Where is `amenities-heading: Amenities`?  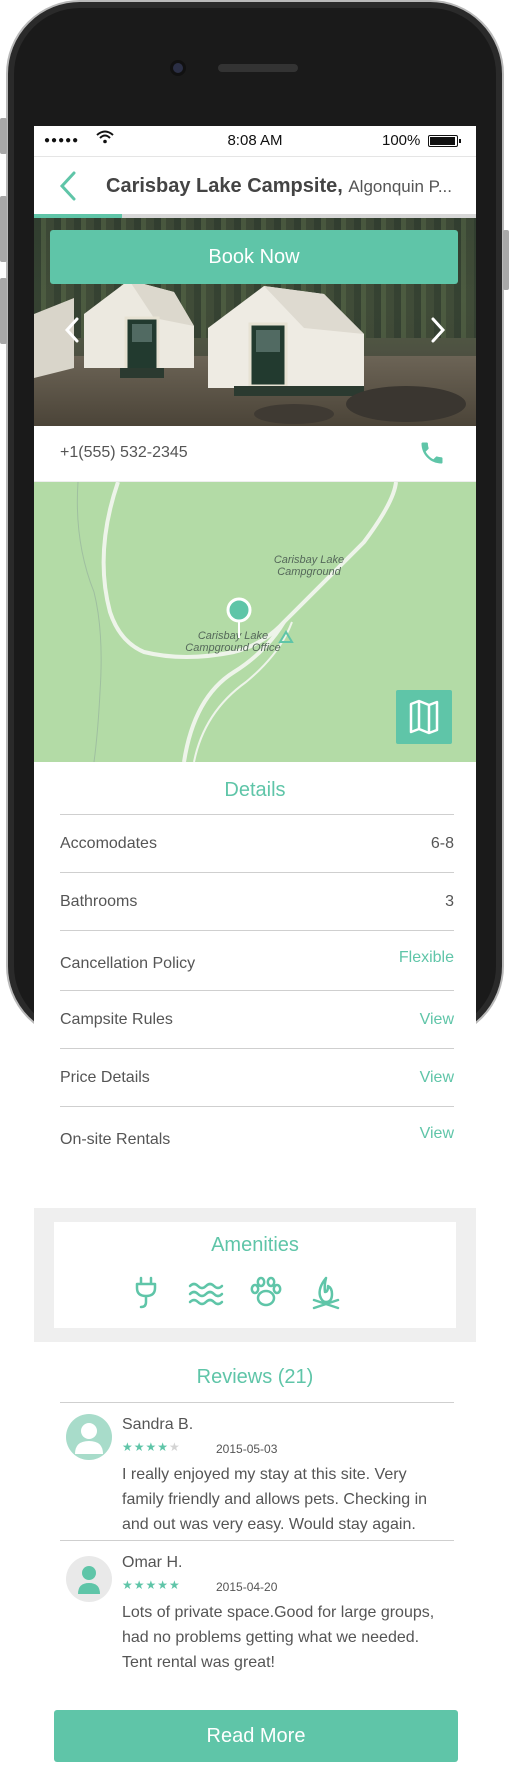
amenities-heading: Amenities is located at coordinates (255, 1245).